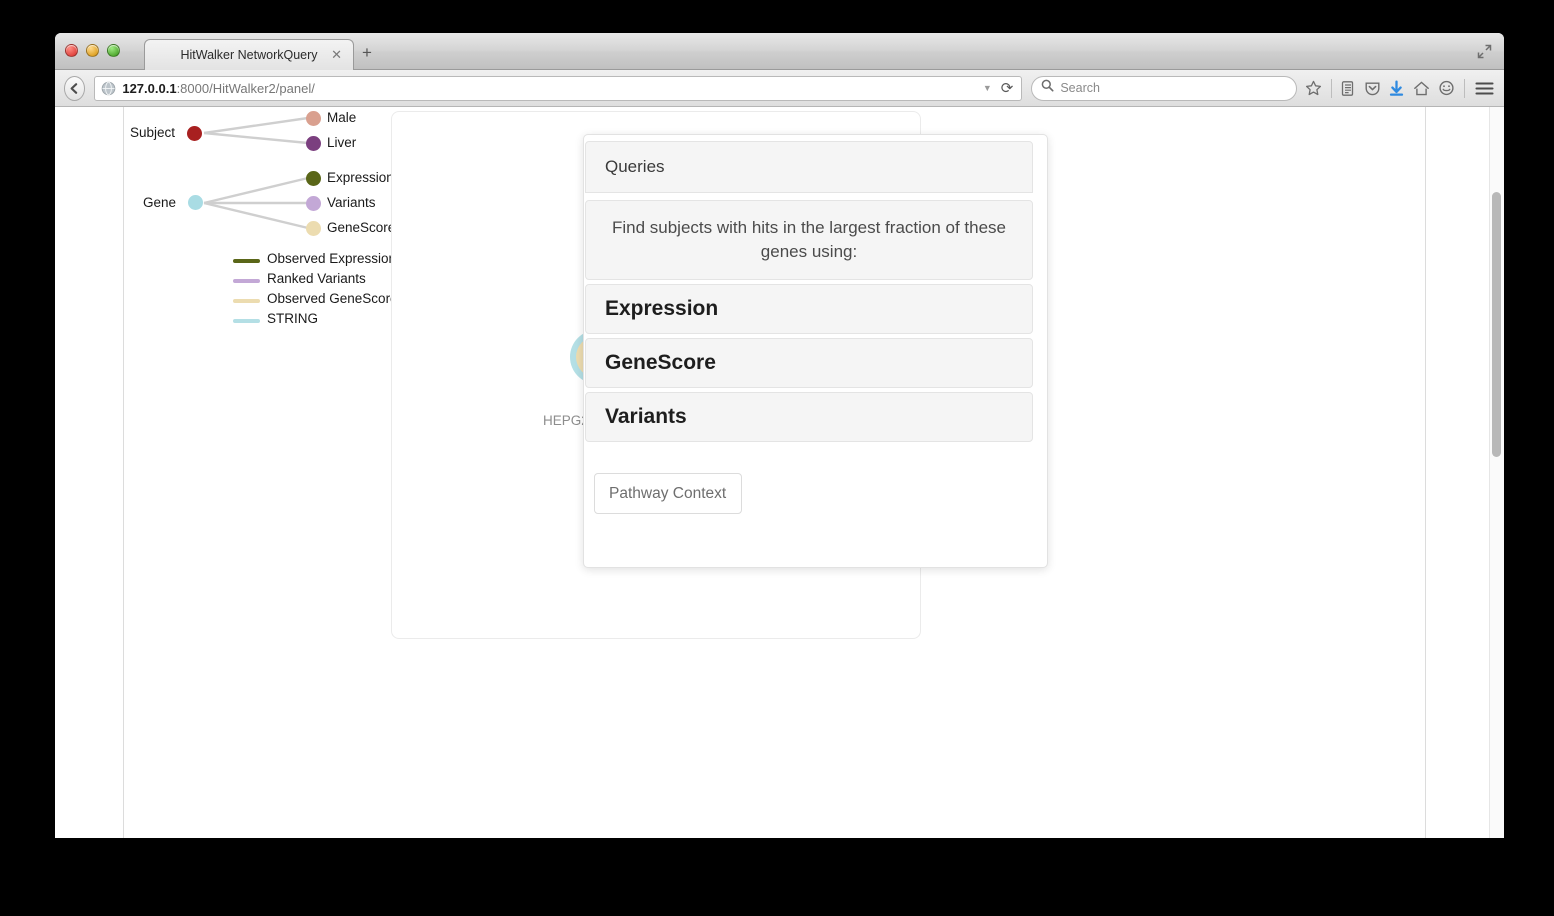 Image resolution: width=1554 pixels, height=916 pixels. What do you see at coordinates (1373, 88) in the screenshot?
I see `pocket-icon` at bounding box center [1373, 88].